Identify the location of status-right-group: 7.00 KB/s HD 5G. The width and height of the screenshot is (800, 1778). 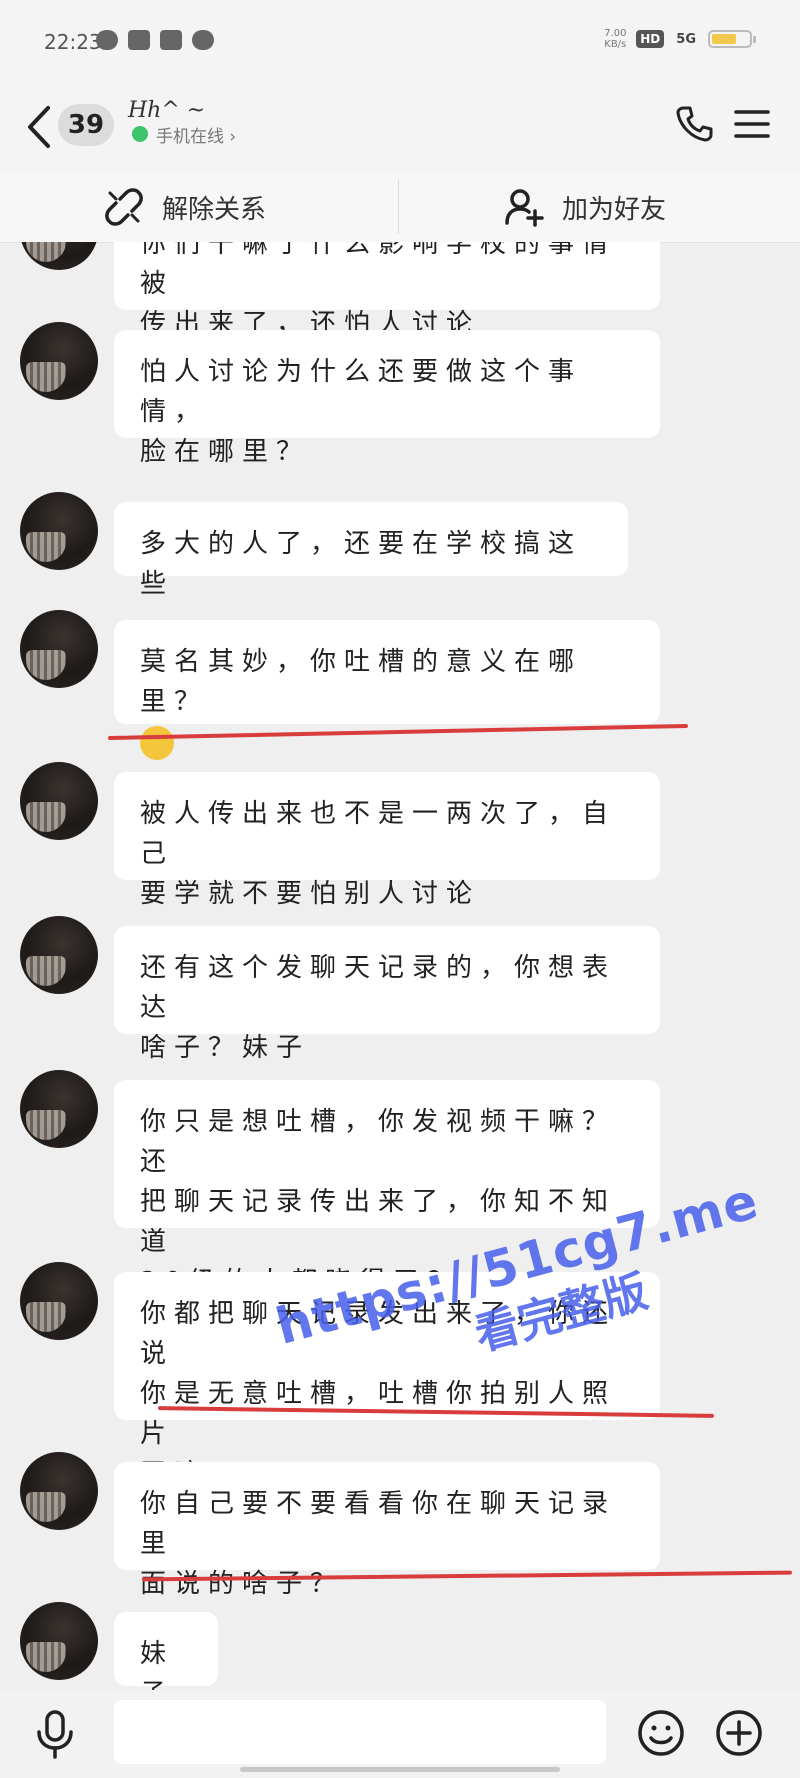
(680, 39).